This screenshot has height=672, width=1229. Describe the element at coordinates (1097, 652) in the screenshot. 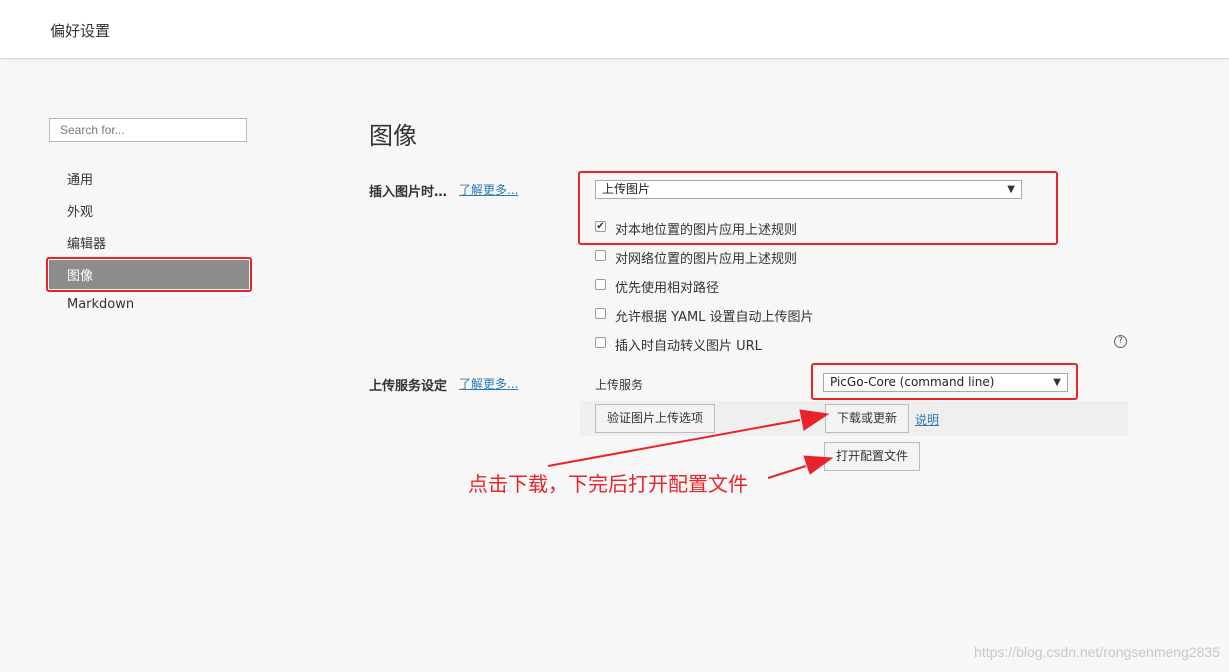

I see `watermark: https://blog.csdn.net/rongsenmeng2835` at that location.